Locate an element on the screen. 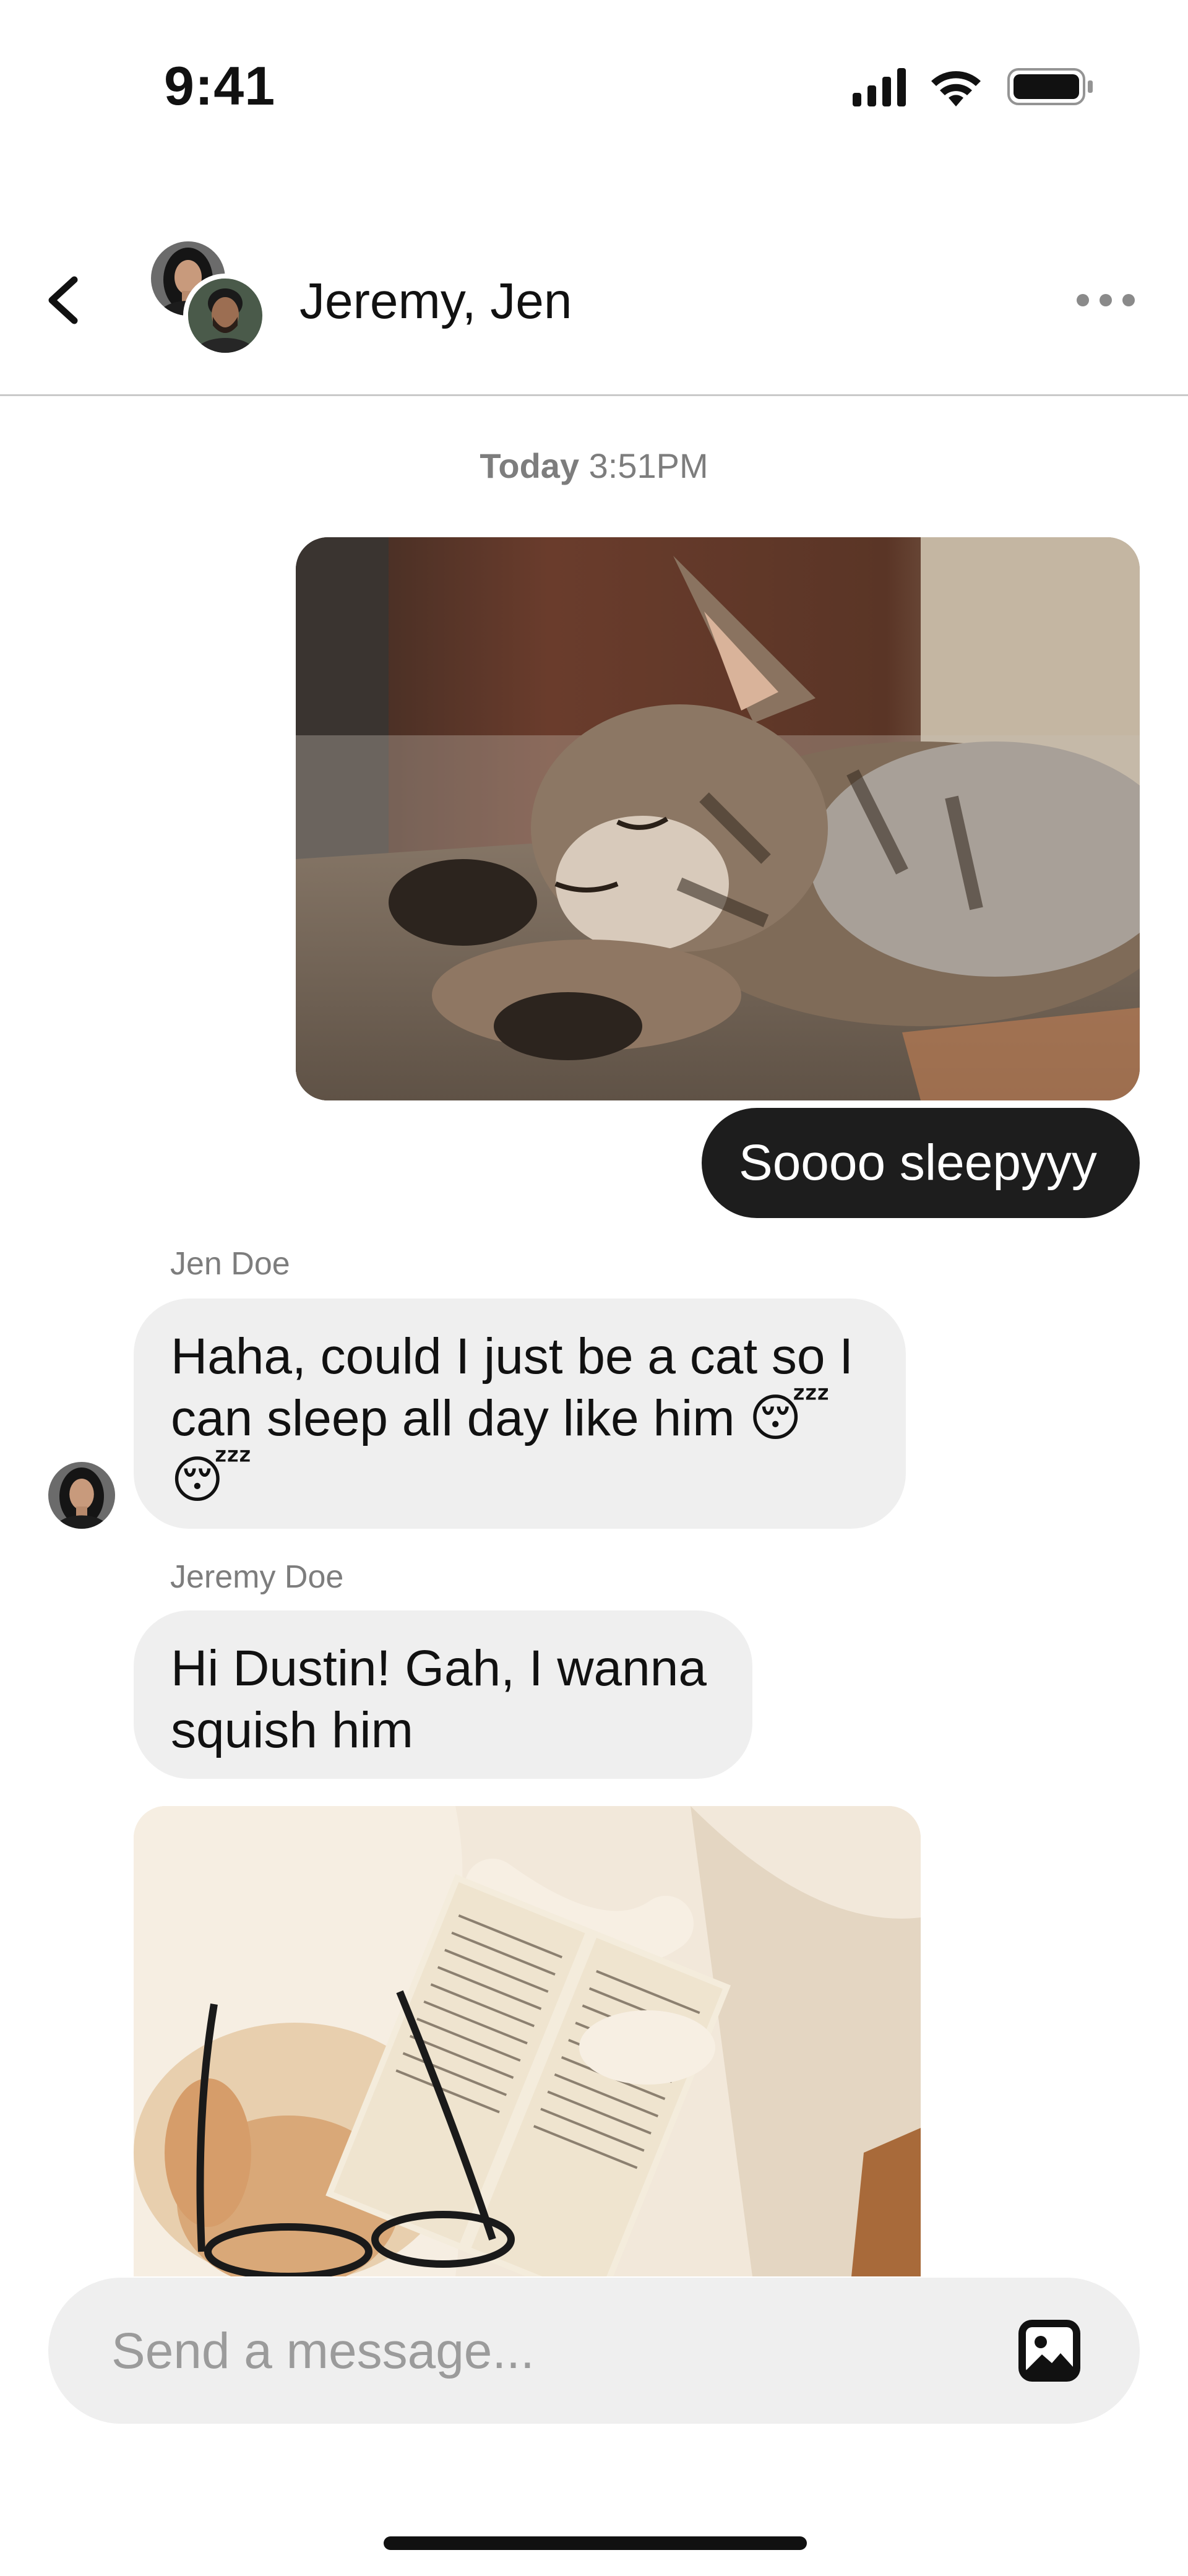 This screenshot has width=1188, height=2576. message-photo-dog is located at coordinates (527, 2041).